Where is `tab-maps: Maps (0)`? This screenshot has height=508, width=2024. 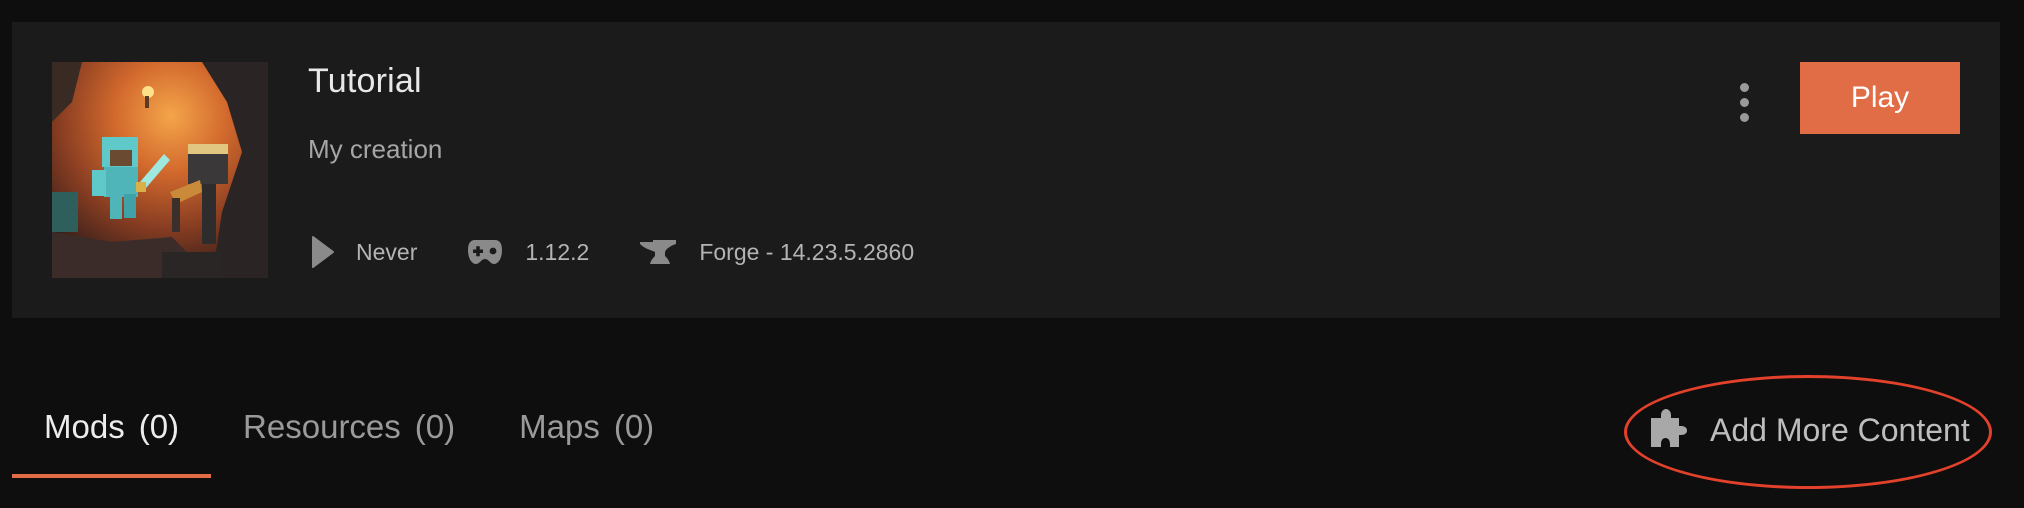
tab-maps: Maps (0) is located at coordinates (586, 439).